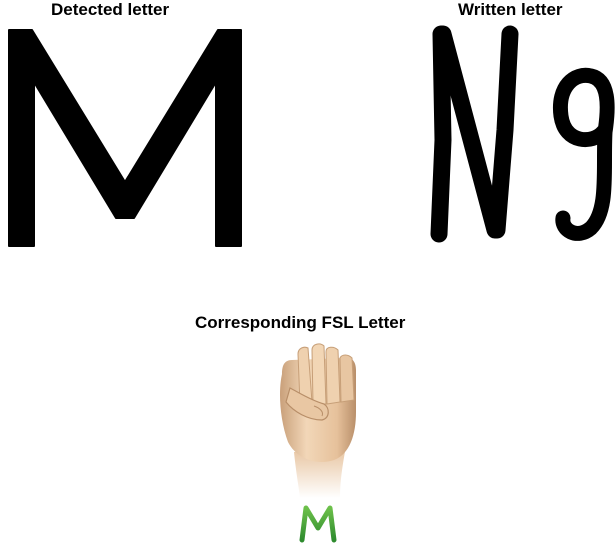 The width and height of the screenshot is (615, 546). Describe the element at coordinates (110, 9) in the screenshot. I see `detected-letter-title: Detected letter` at that location.